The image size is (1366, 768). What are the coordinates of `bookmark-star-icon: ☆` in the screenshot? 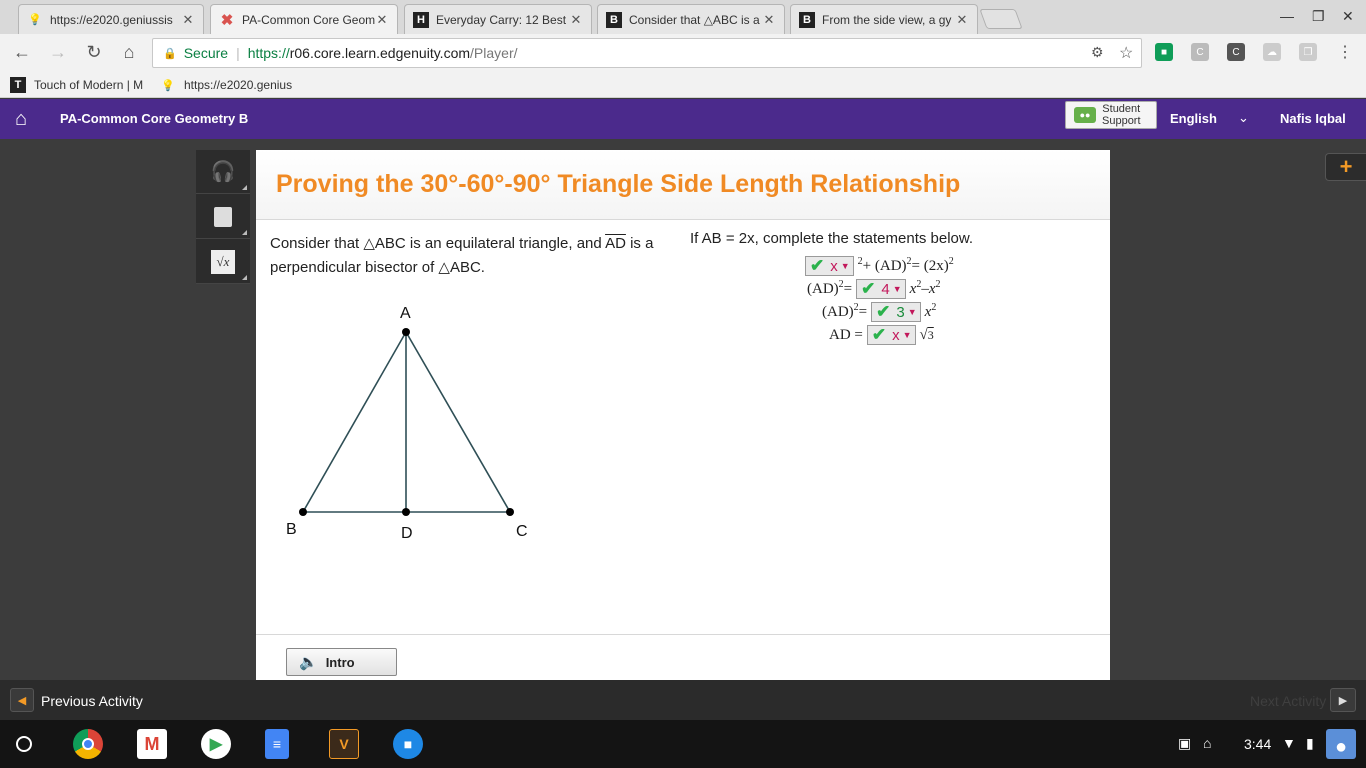 It's located at (1126, 53).